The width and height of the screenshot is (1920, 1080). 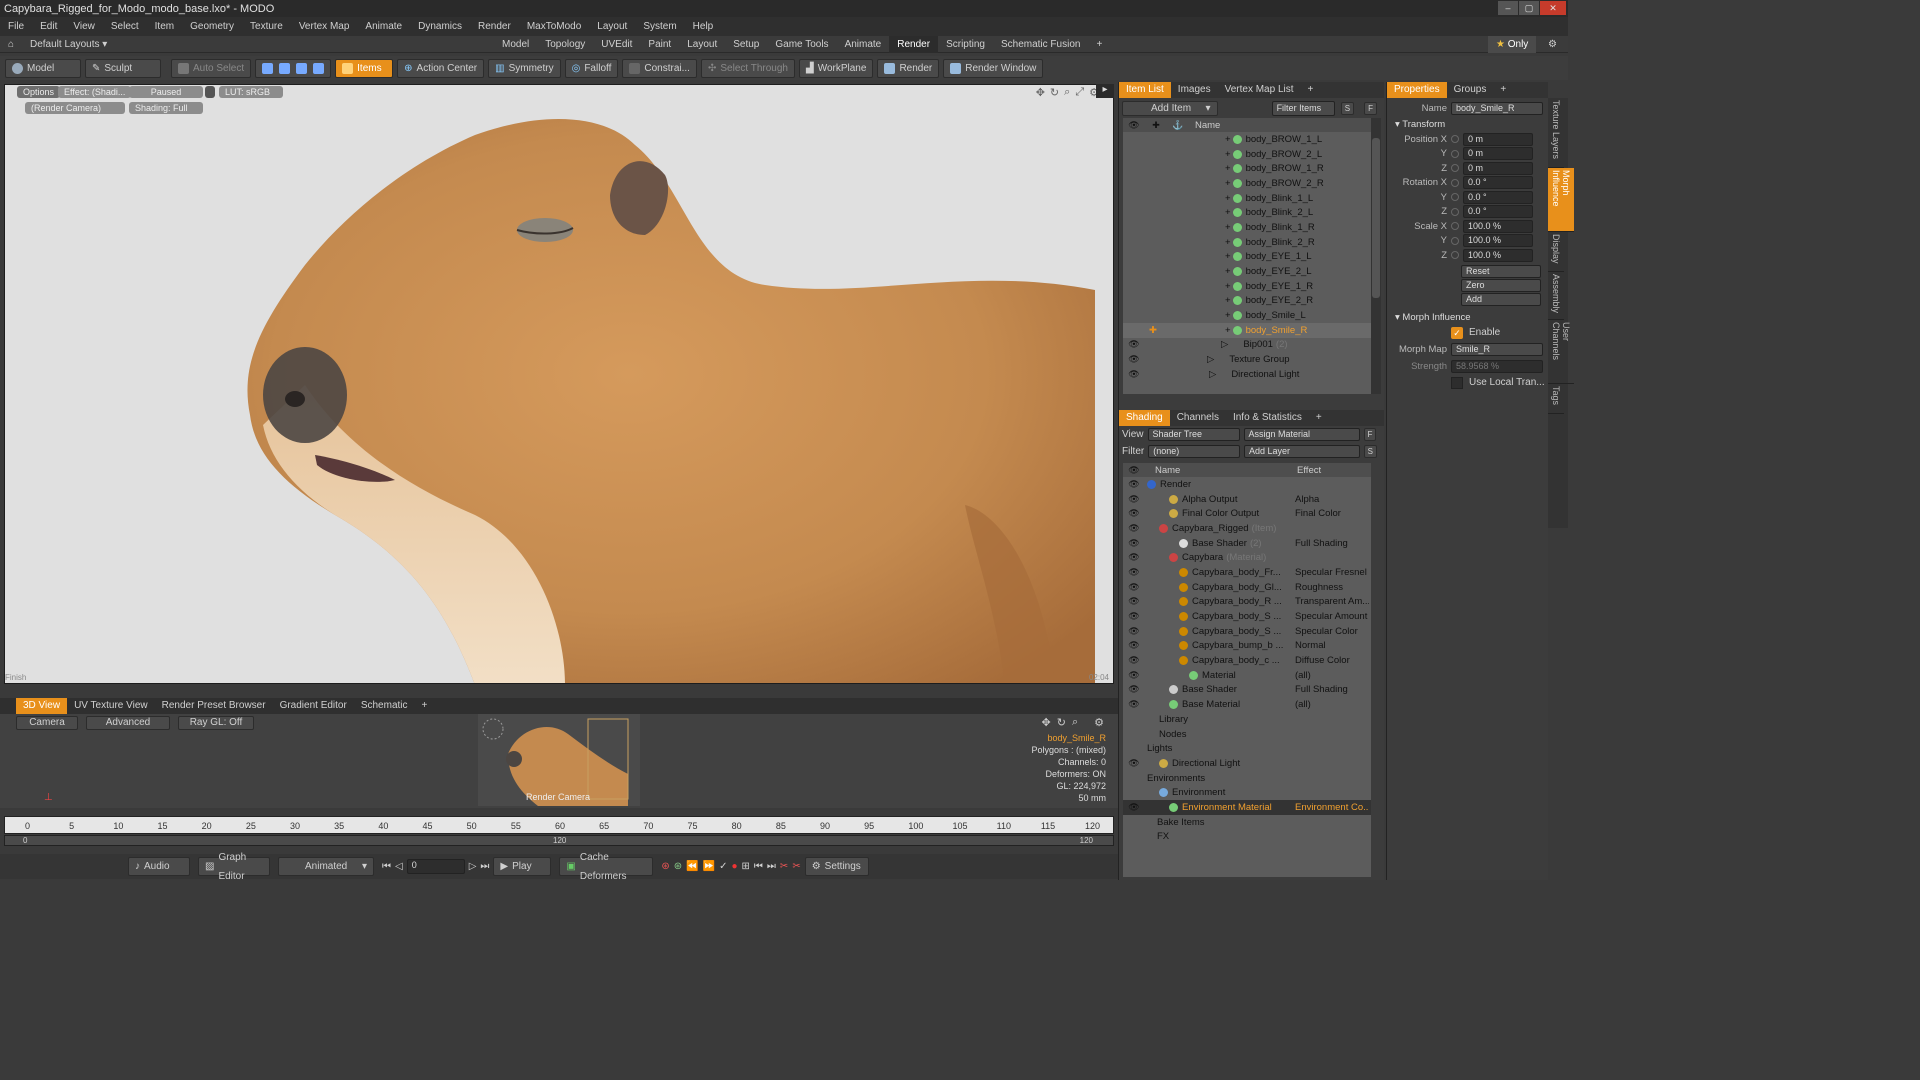 I want to click on render-button: Render, so click(x=908, y=68).